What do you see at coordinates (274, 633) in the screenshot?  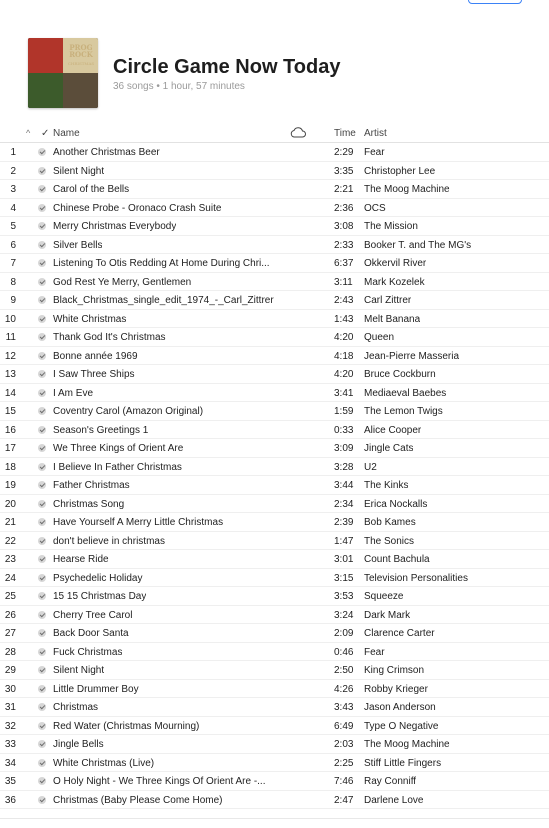 I see `table-row: 27 Back Door Santa 2:09 Clarence Carter` at bounding box center [274, 633].